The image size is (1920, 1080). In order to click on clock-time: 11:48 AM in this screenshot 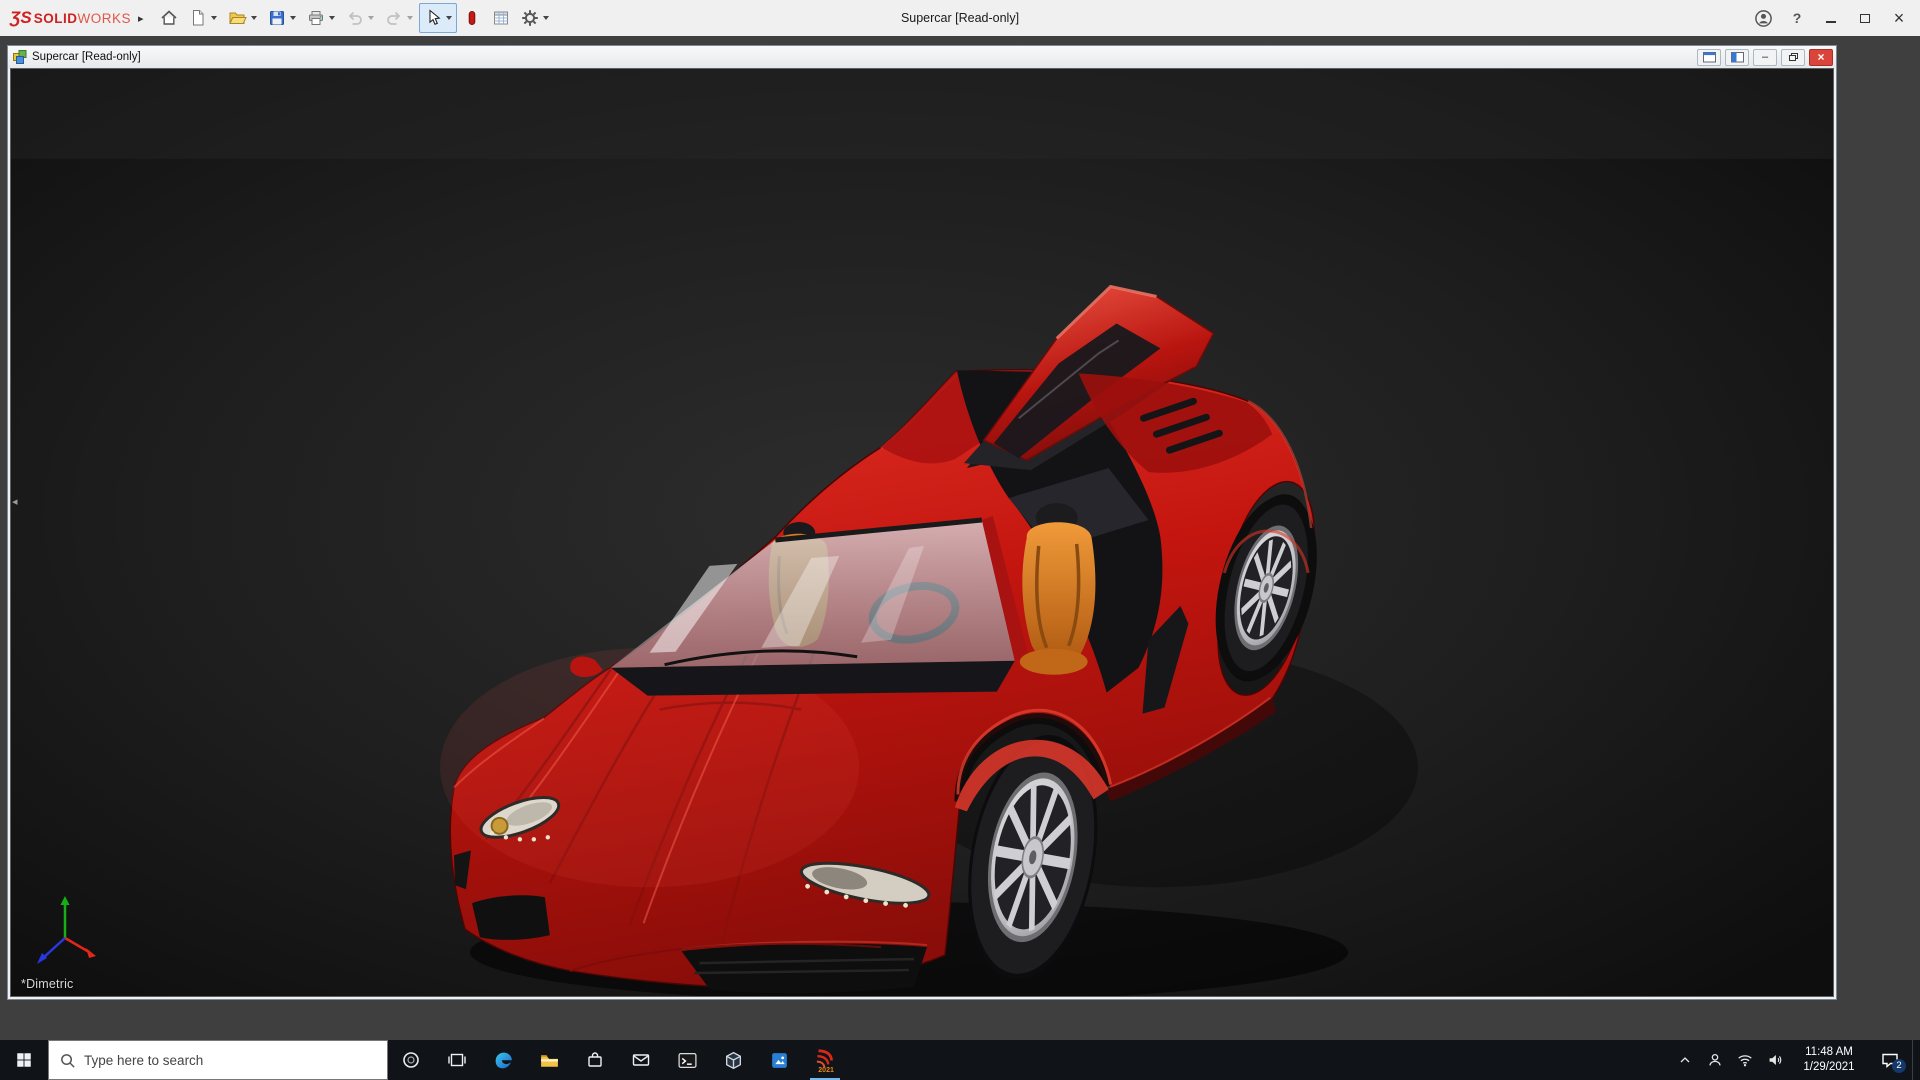, I will do `click(1829, 1052)`.